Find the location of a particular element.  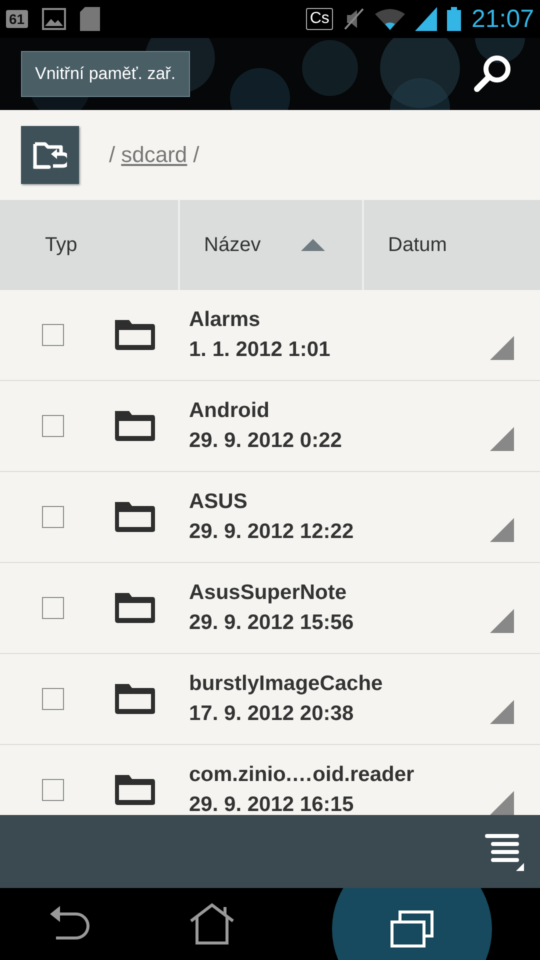

battery-badge: 61 is located at coordinates (17, 19).